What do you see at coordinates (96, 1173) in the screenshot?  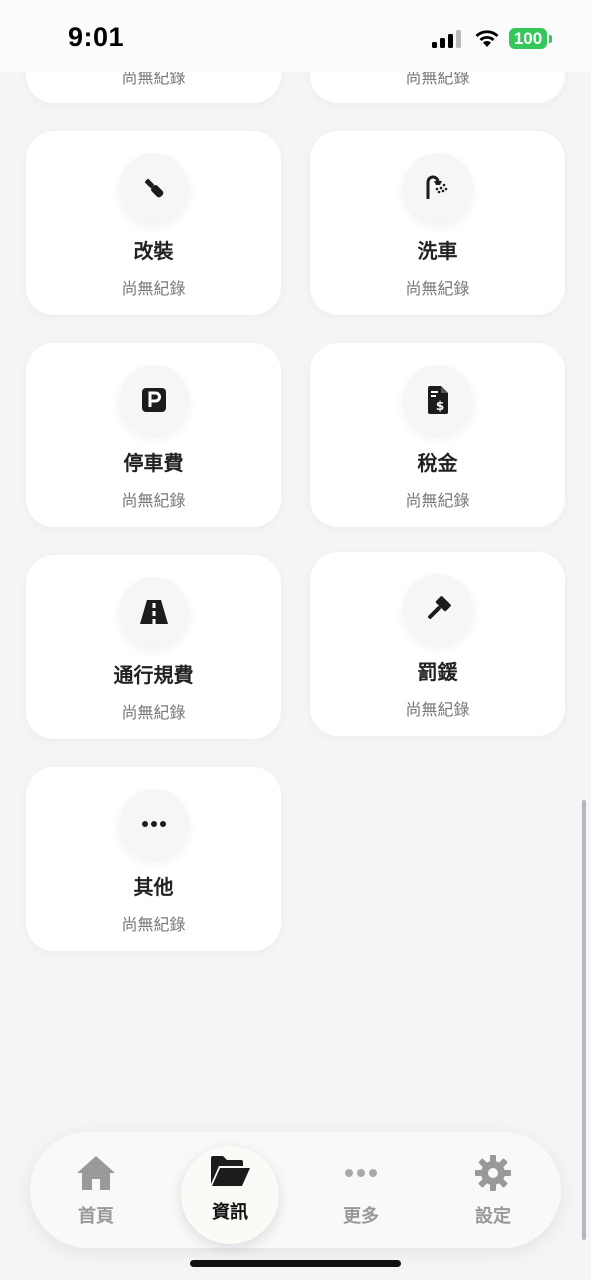 I see `home-icon` at bounding box center [96, 1173].